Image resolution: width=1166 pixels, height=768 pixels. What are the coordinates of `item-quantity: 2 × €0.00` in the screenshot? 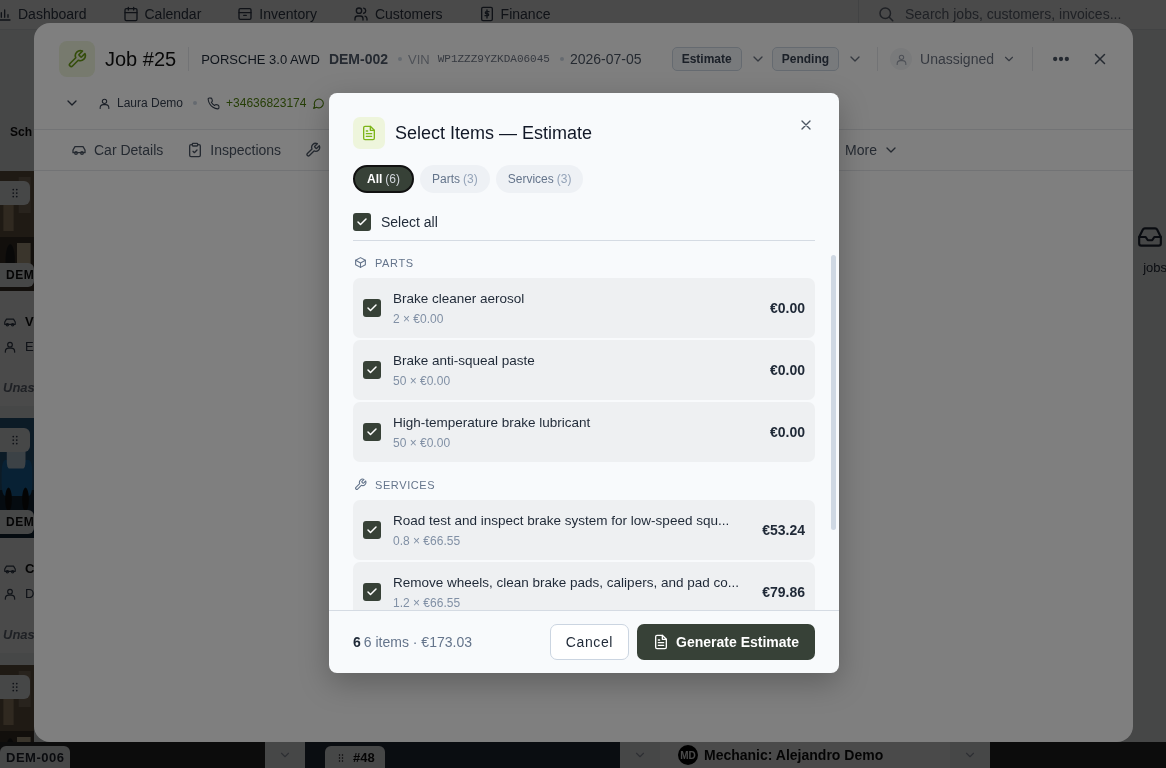 It's located at (419, 318).